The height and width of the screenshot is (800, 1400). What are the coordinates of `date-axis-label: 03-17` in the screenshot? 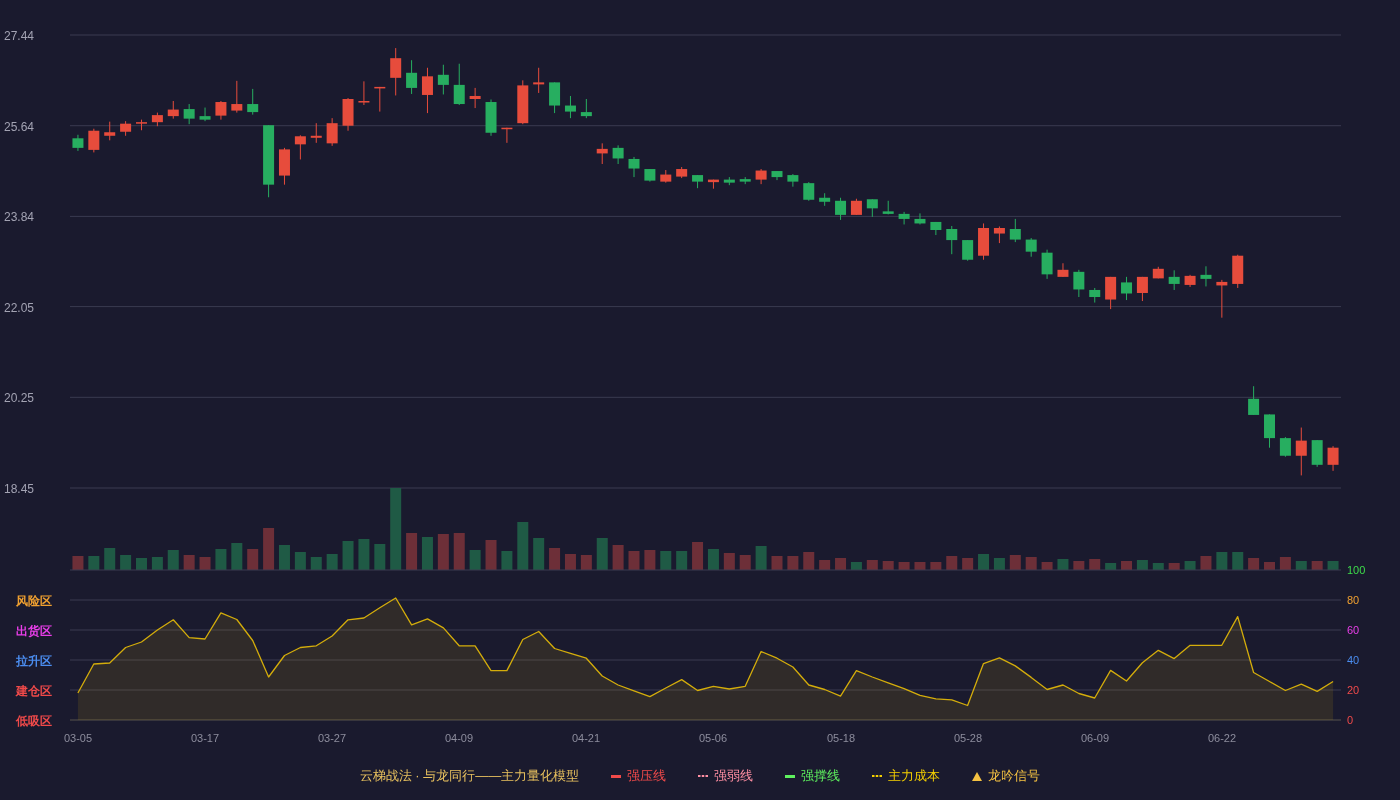 It's located at (205, 738).